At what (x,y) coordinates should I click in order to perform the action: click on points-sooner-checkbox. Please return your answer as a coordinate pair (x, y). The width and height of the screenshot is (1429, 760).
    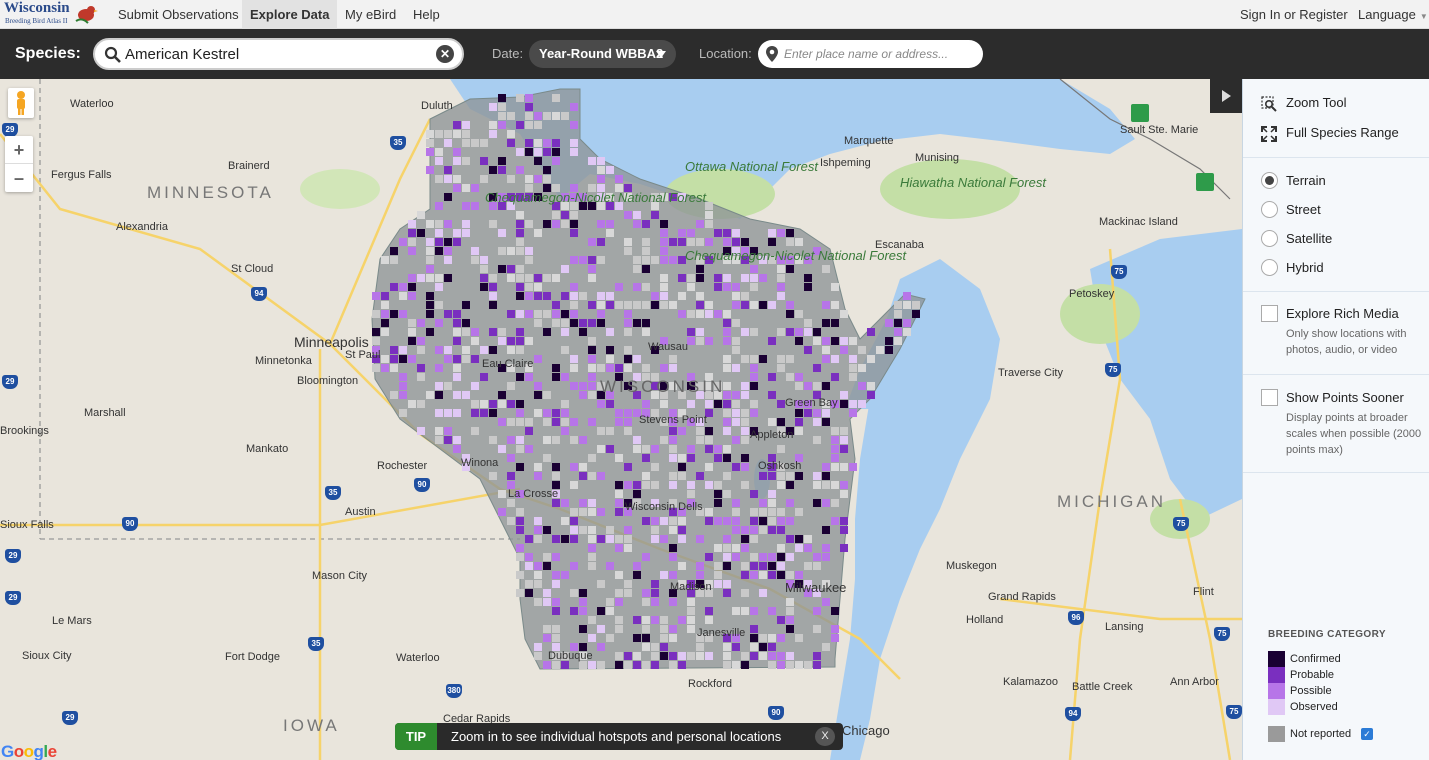
    Looking at the image, I should click on (1269, 397).